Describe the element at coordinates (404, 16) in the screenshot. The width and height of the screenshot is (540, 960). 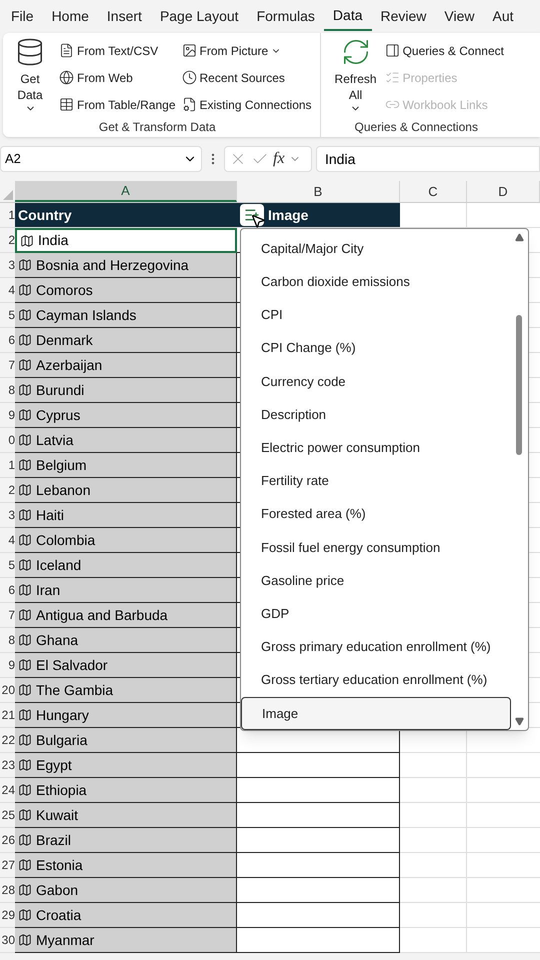
I see `ribbon-tab: Review` at that location.